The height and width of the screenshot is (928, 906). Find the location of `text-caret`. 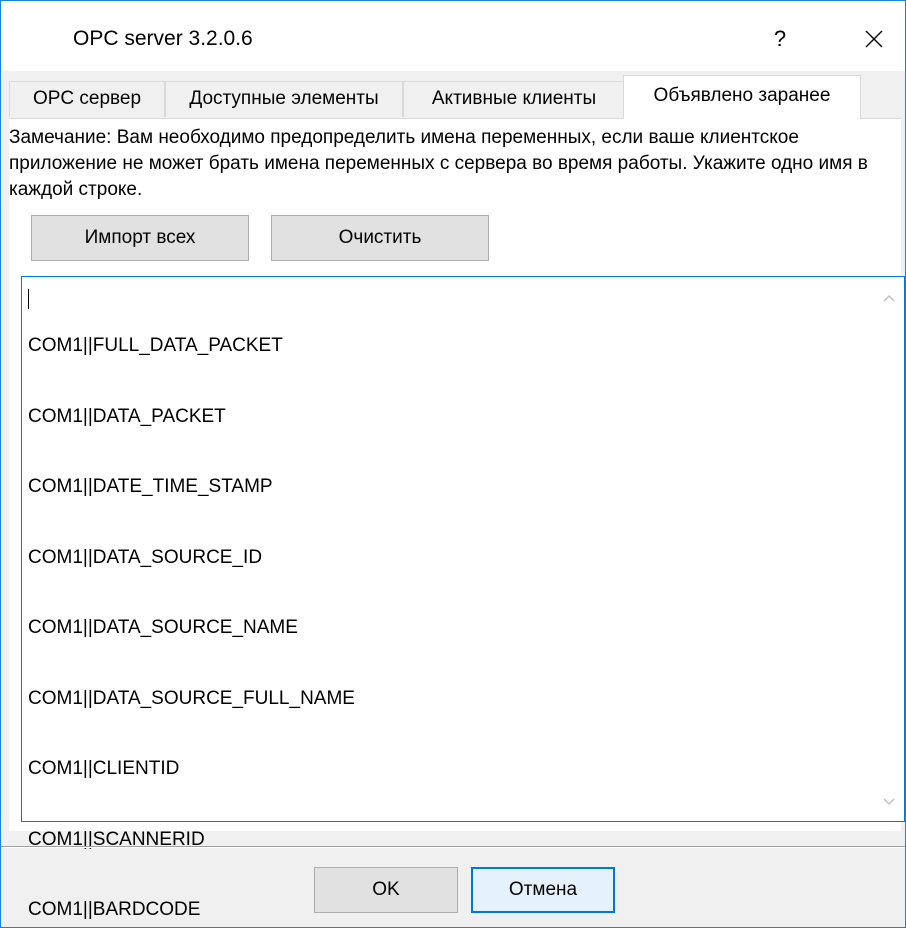

text-caret is located at coordinates (28, 299).